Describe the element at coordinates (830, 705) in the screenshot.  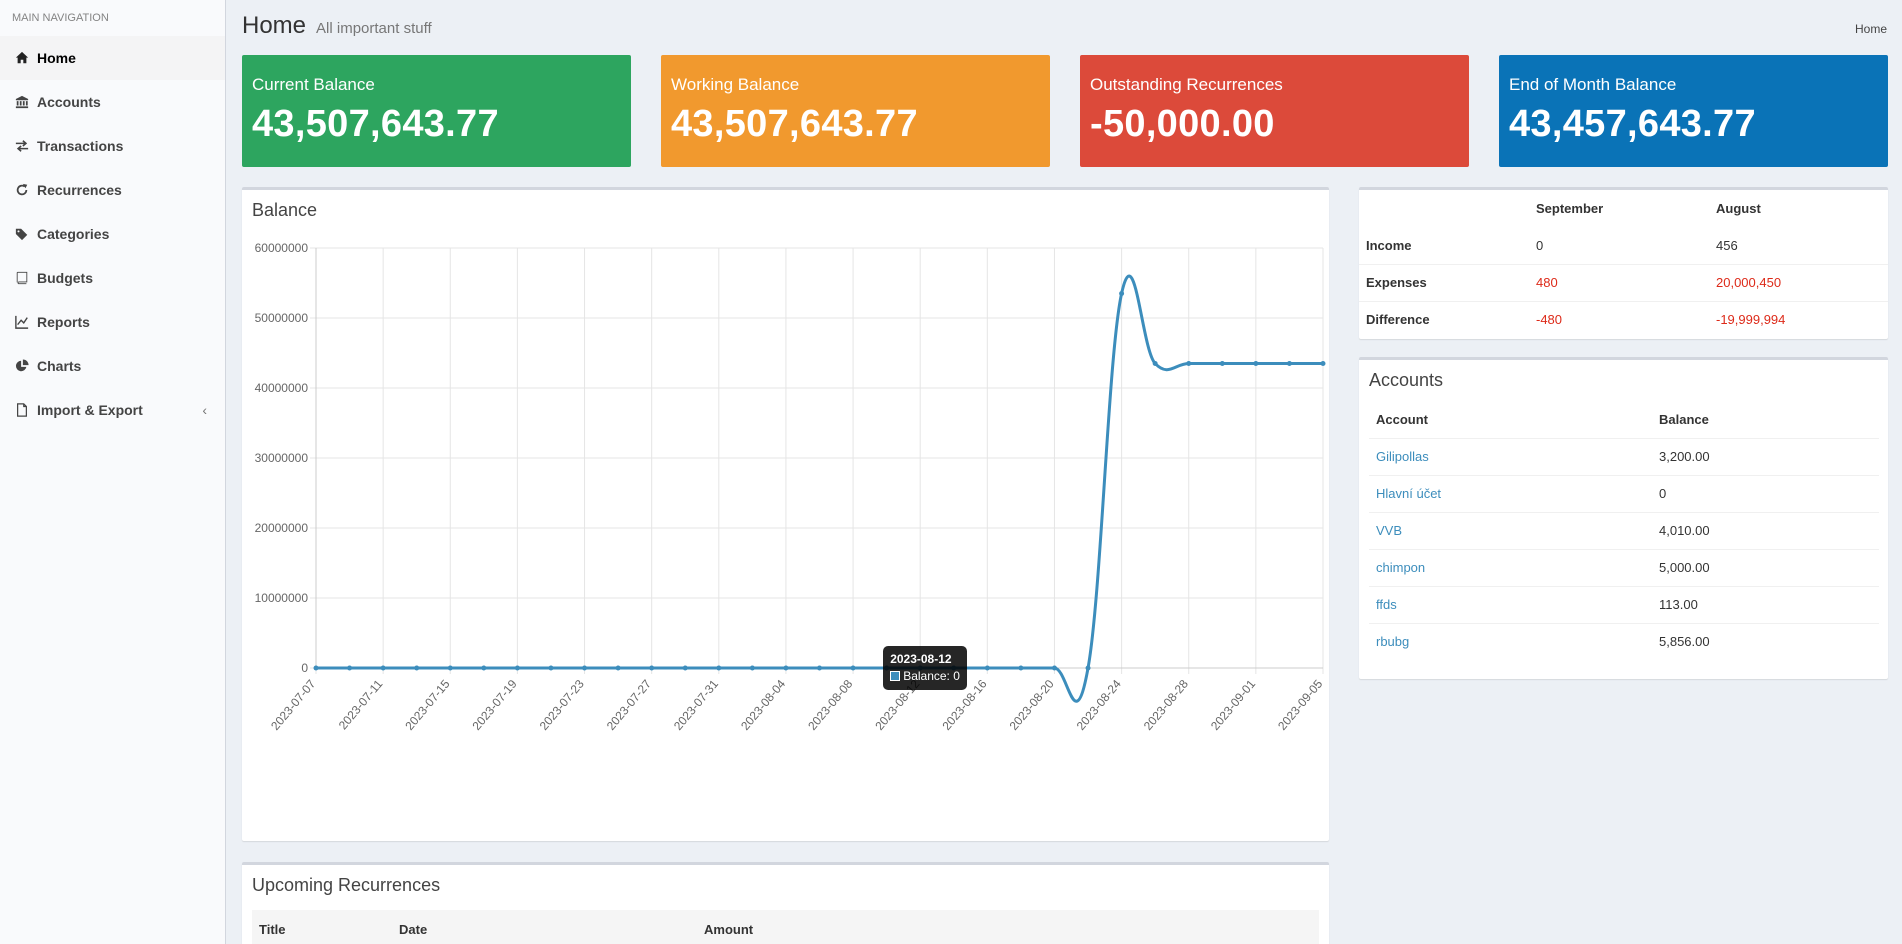
I see `x-tick-label: 2023-08-08` at that location.